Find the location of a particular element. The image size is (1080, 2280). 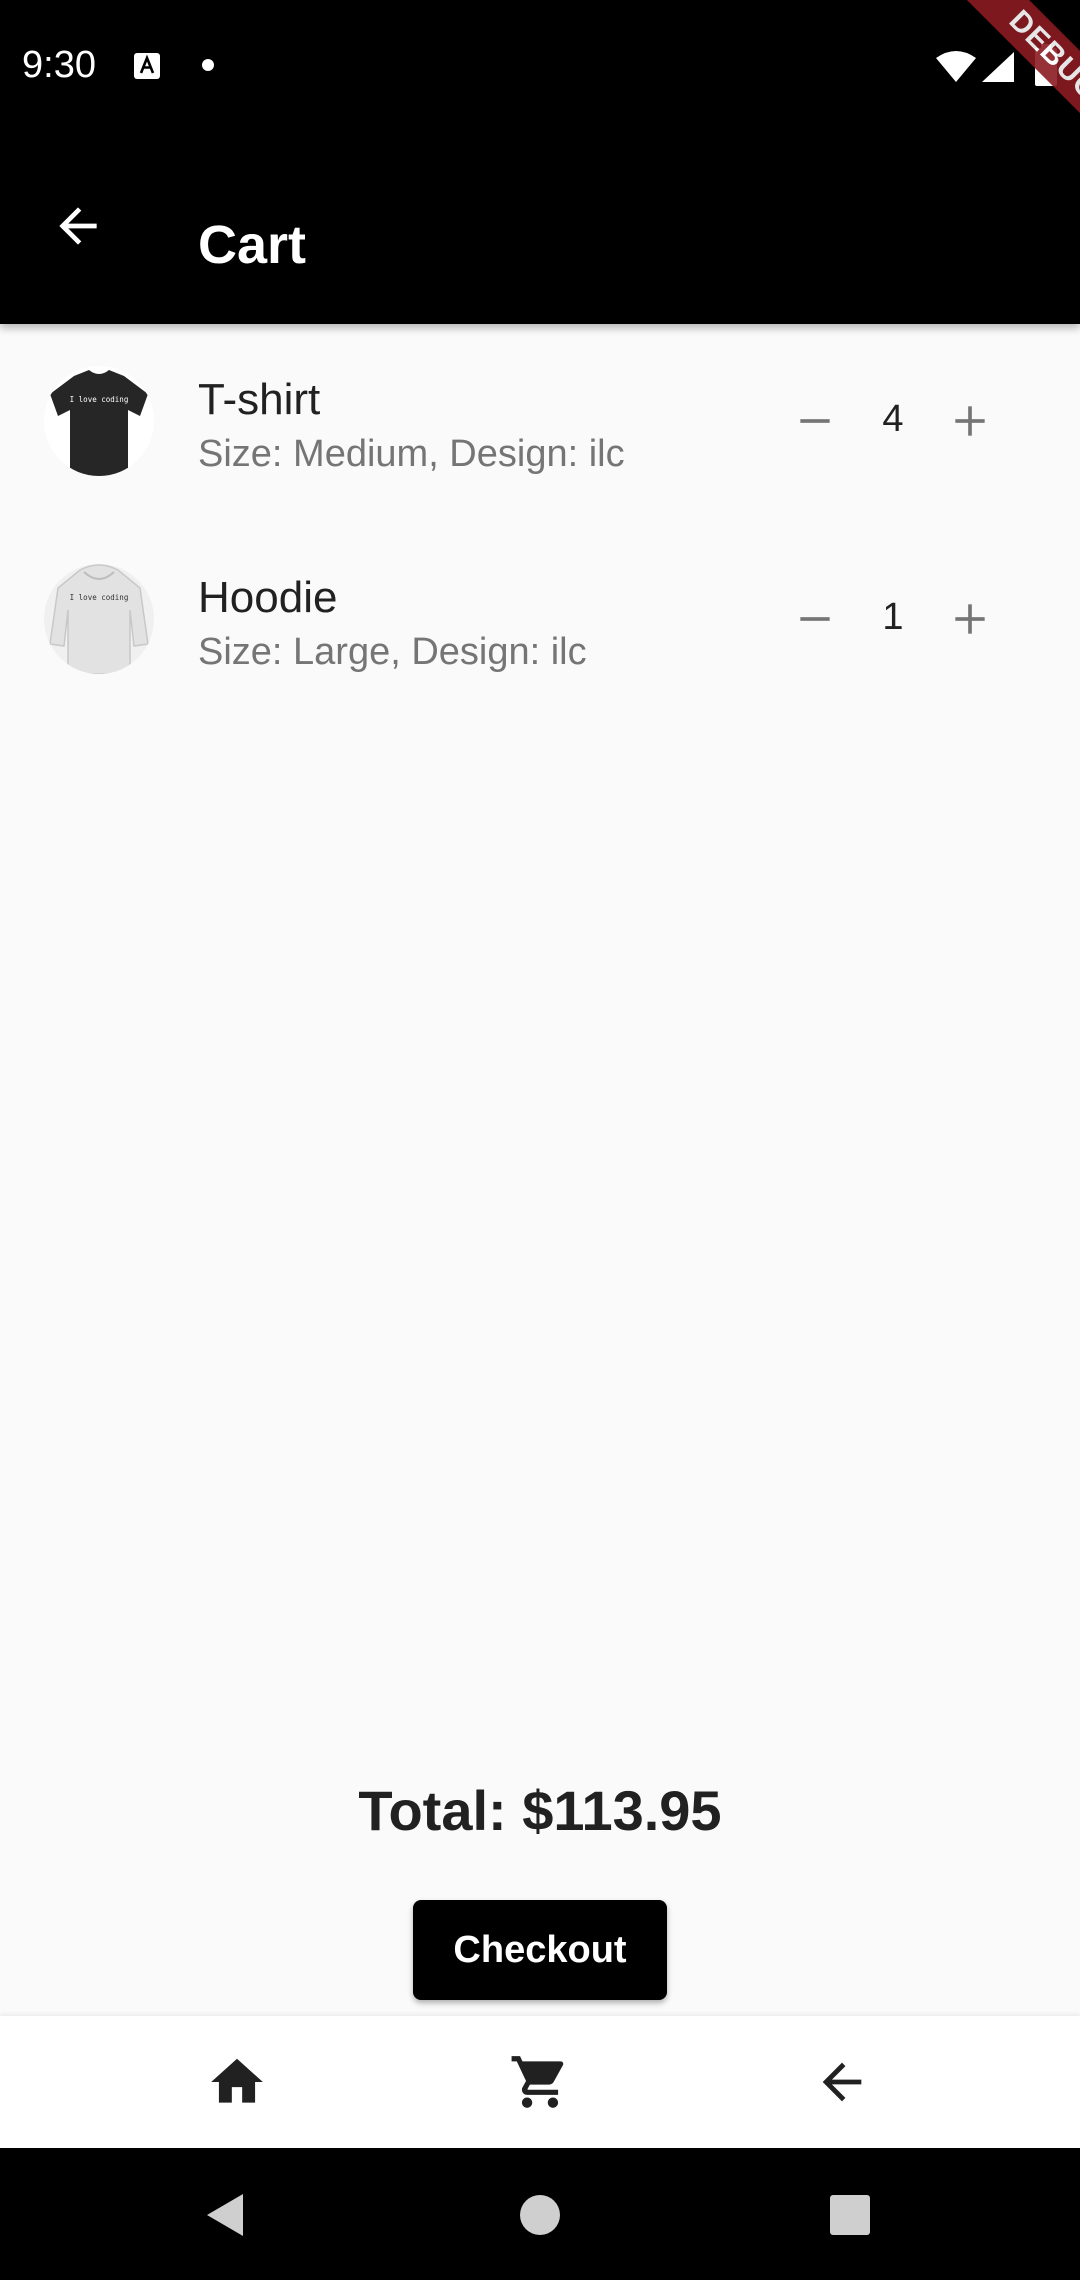

recents-square-icon is located at coordinates (850, 2215).